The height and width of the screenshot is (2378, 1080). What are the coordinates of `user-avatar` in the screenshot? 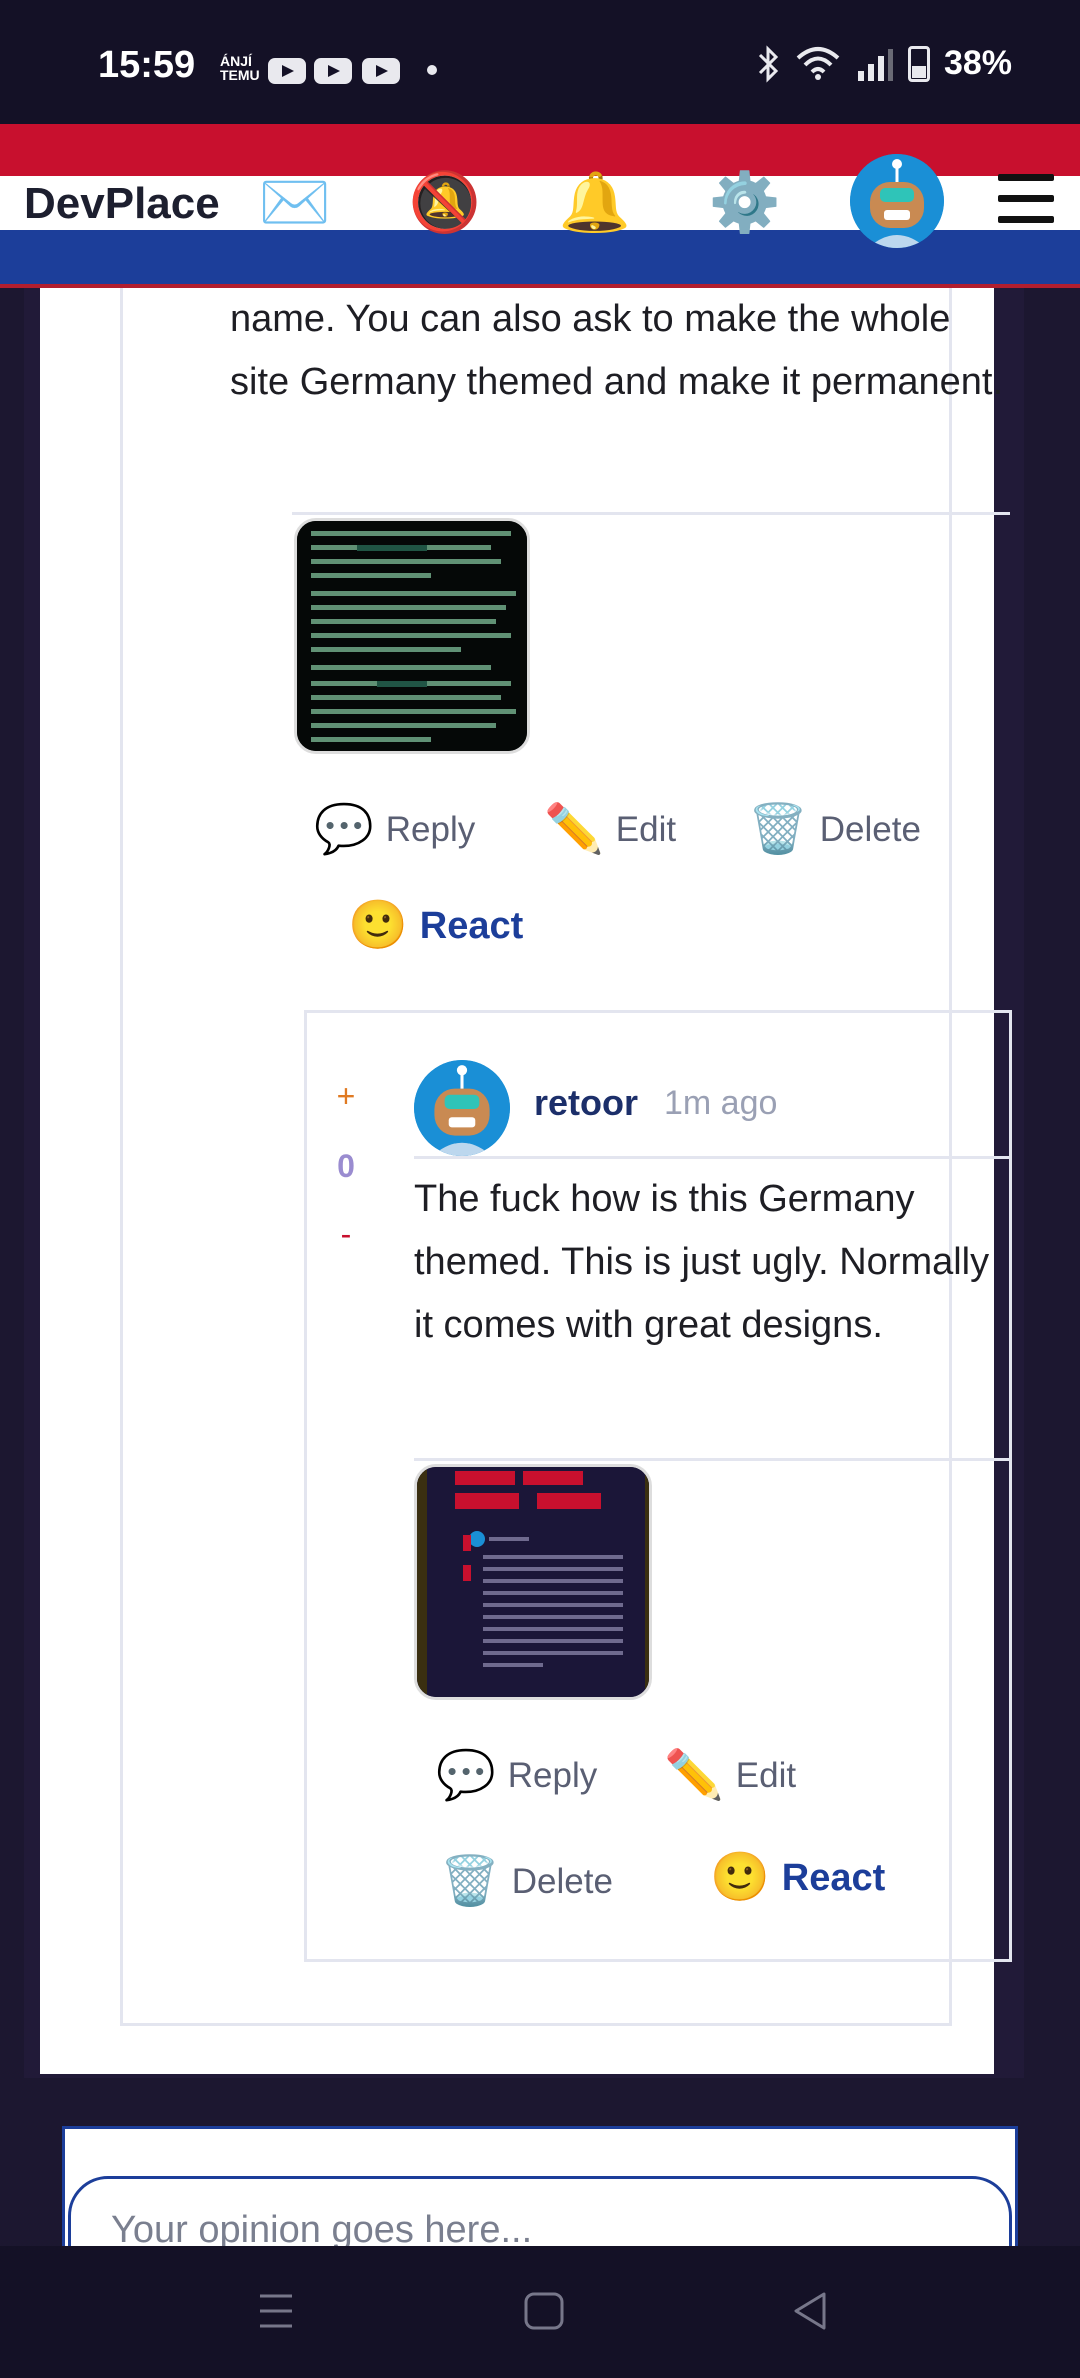 It's located at (897, 201).